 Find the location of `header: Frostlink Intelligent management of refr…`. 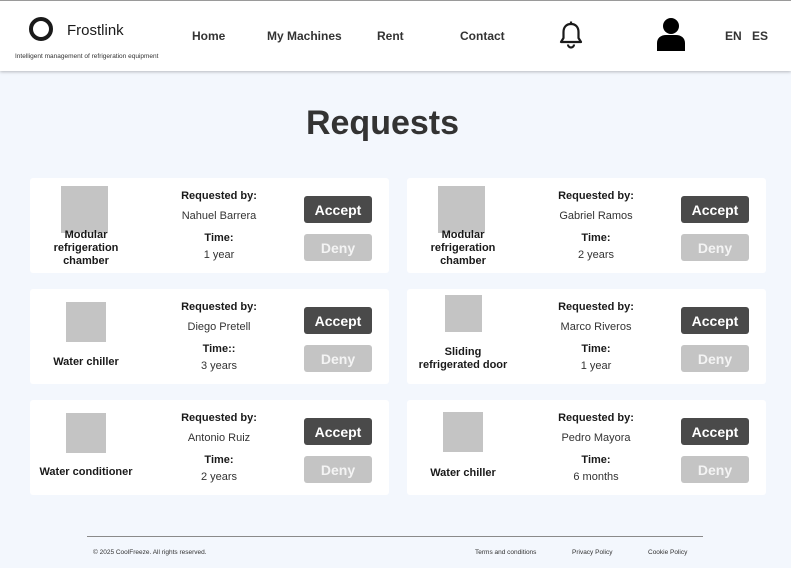

header: Frostlink Intelligent management of refr… is located at coordinates (395, 35).